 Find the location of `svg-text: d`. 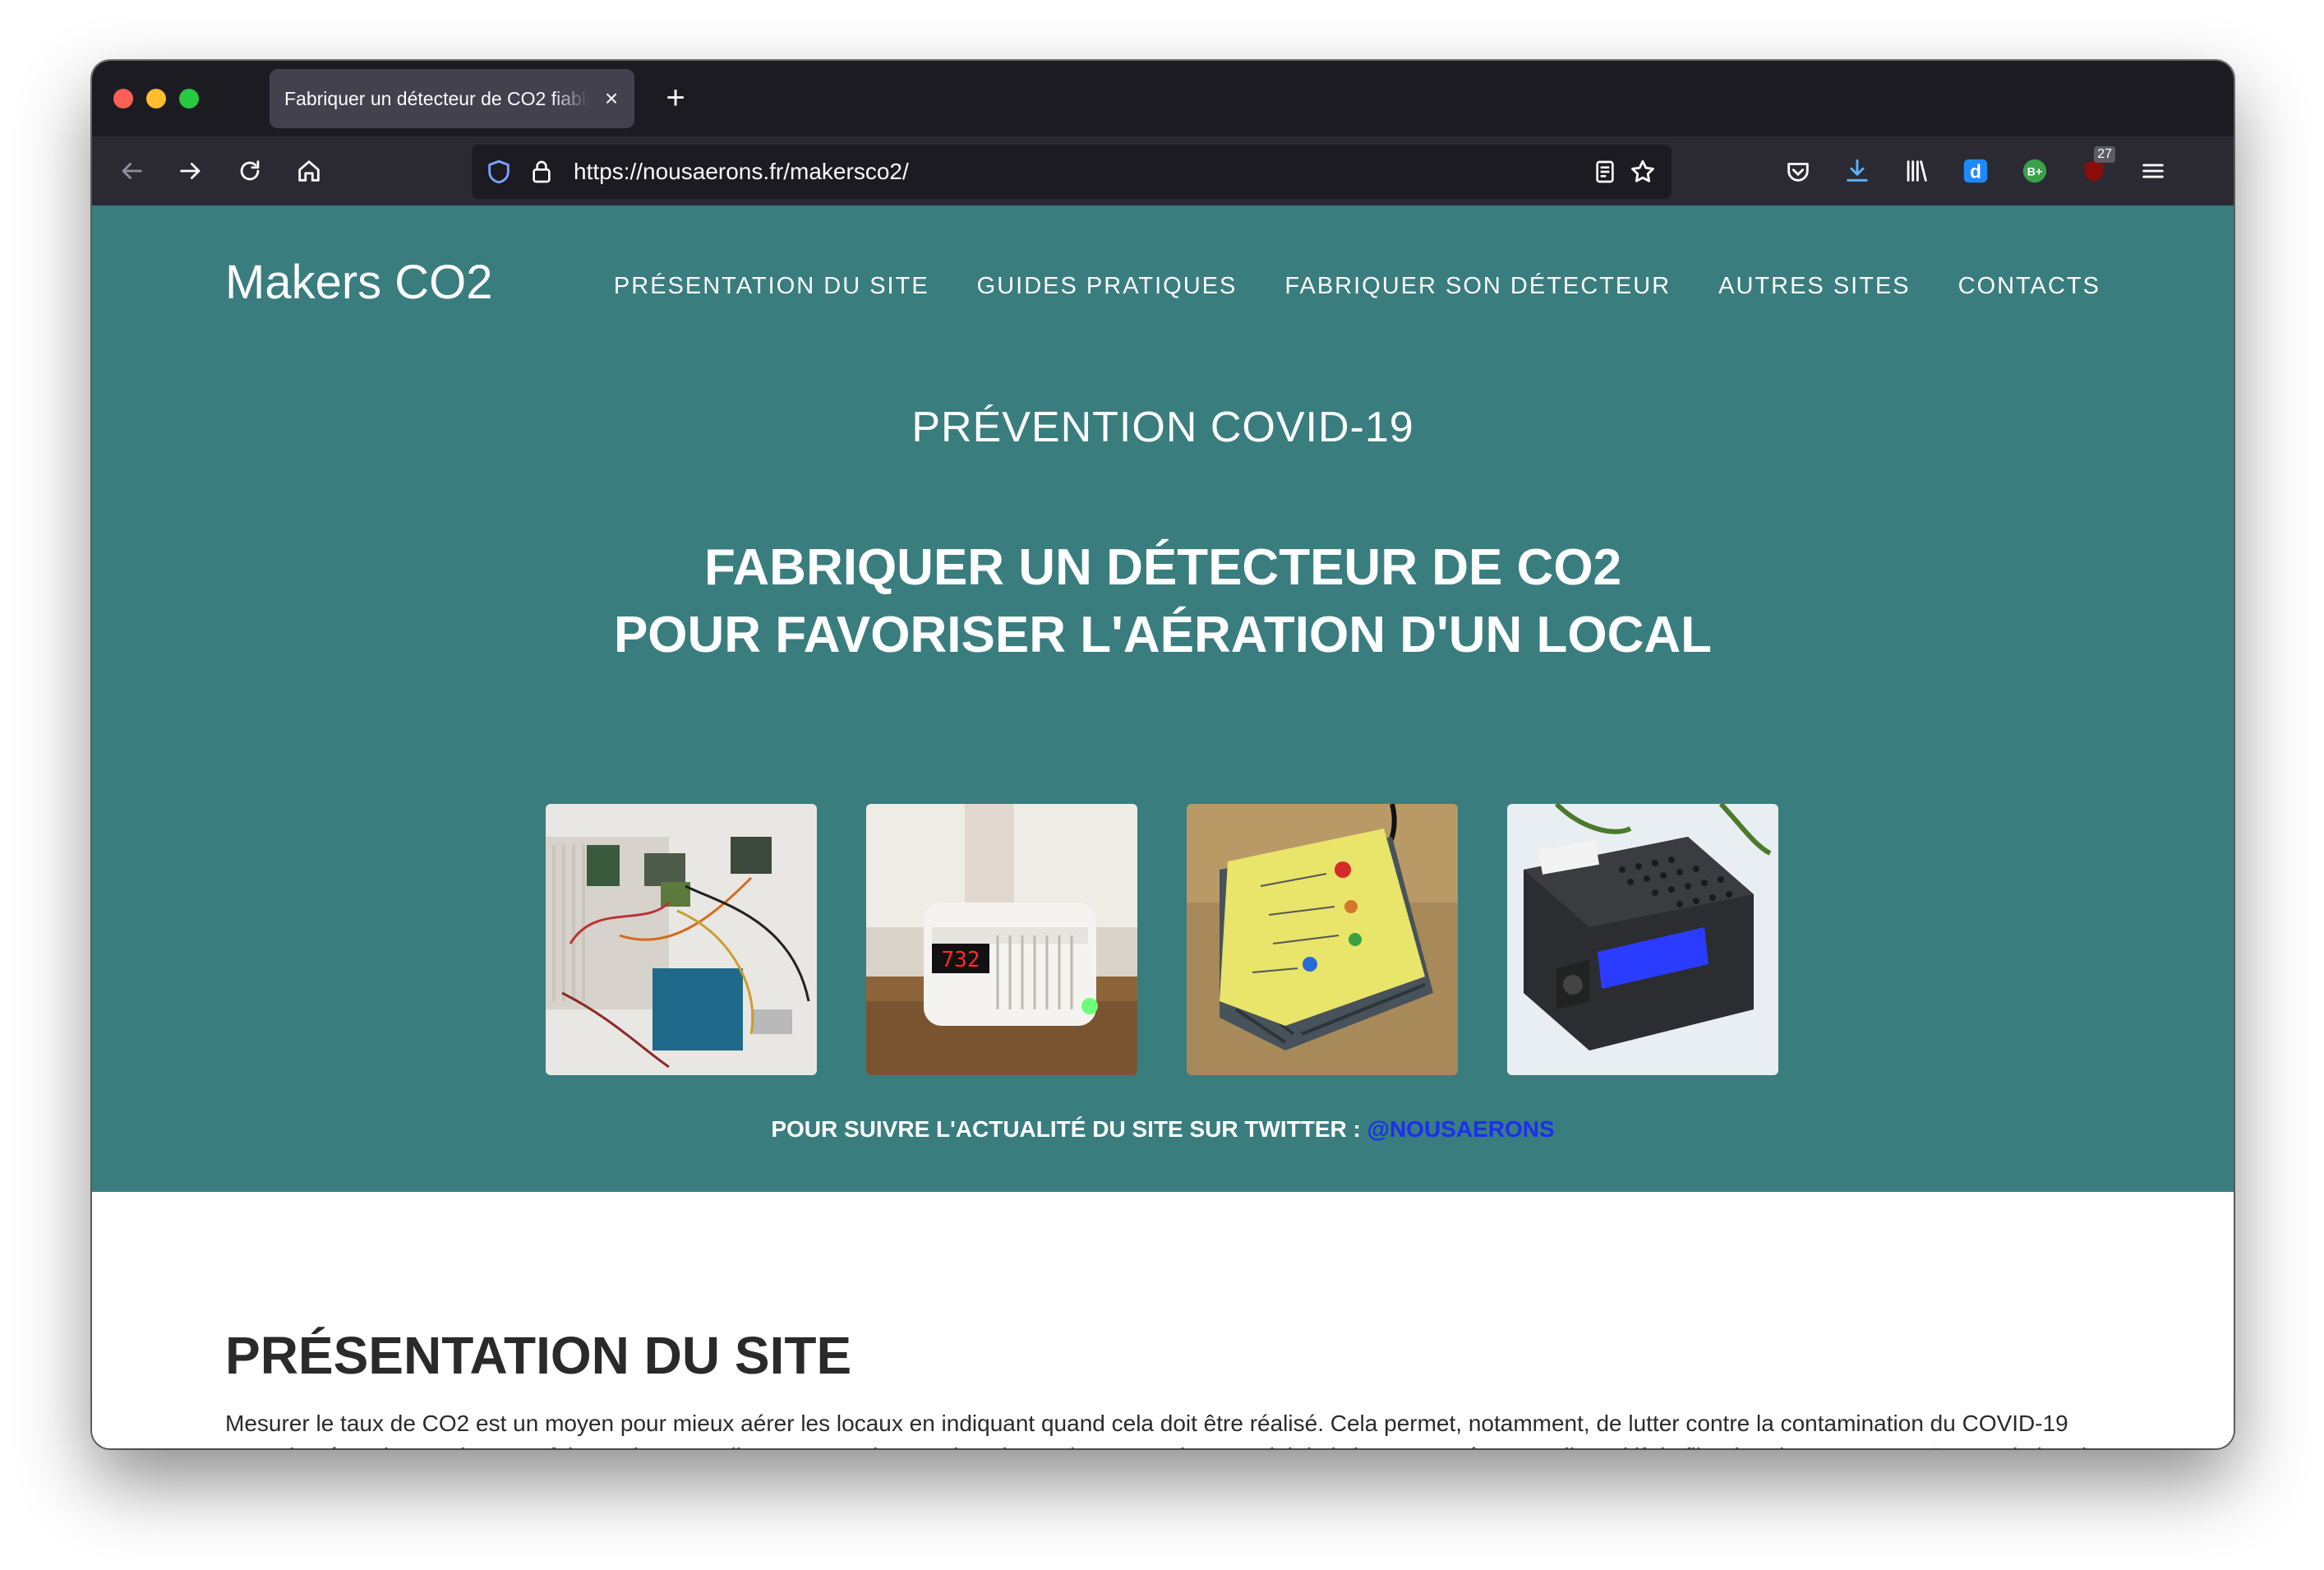

svg-text: d is located at coordinates (1975, 171).